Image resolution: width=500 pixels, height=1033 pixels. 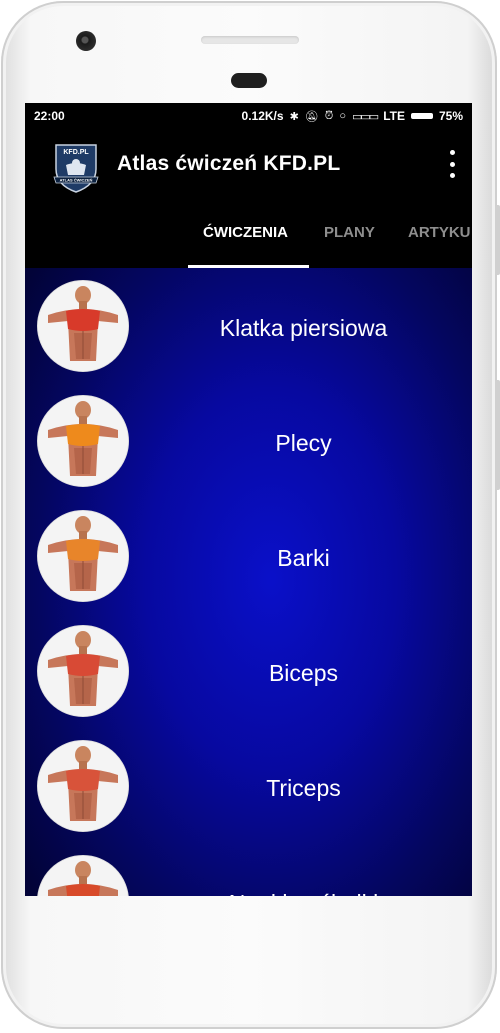 I want to click on tab-bar: ĆWICZENIA PLANY ARTYKU, so click(x=248, y=236).